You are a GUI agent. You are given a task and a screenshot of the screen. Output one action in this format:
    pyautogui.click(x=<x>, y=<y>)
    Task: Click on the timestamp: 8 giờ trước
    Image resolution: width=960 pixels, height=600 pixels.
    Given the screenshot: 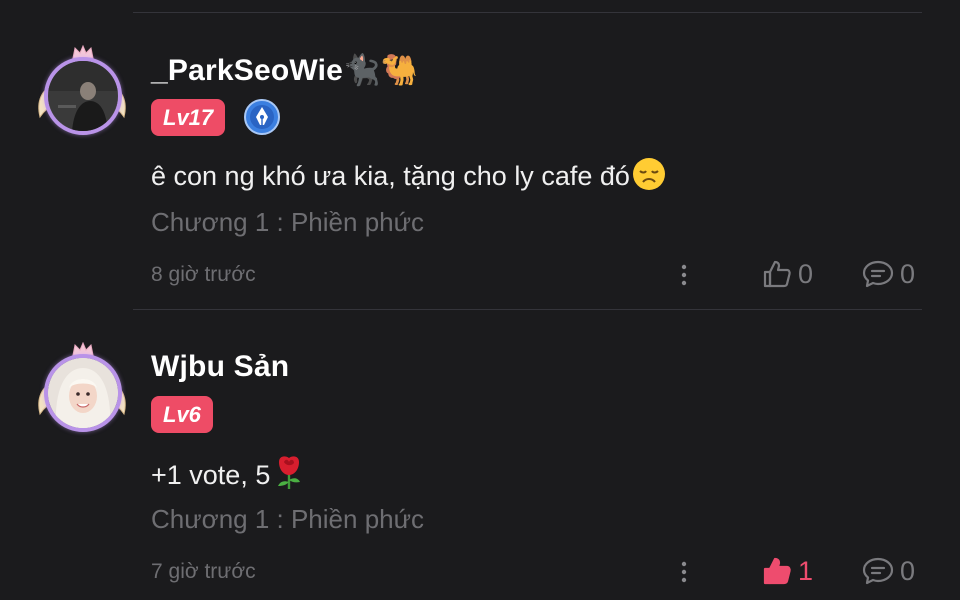 What is the action you would take?
    pyautogui.click(x=203, y=274)
    